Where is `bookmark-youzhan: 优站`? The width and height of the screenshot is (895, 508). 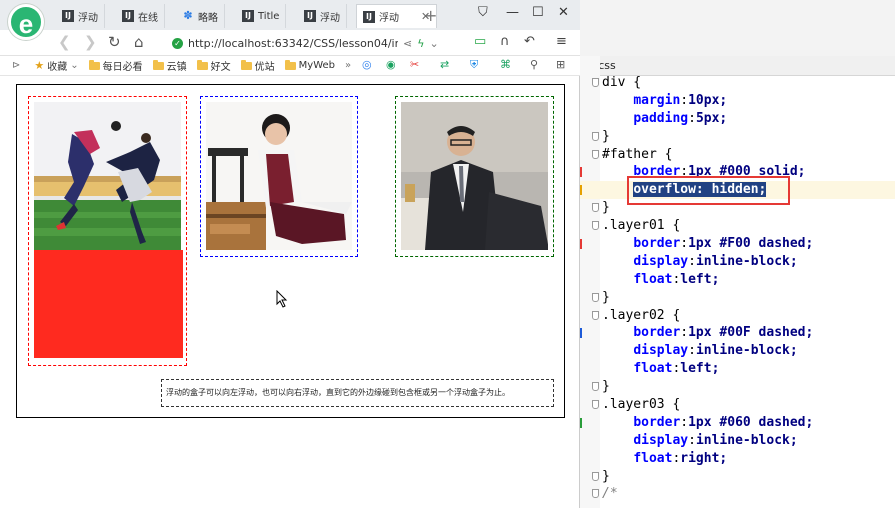
bookmark-youzhan: 优站 is located at coordinates (257, 65).